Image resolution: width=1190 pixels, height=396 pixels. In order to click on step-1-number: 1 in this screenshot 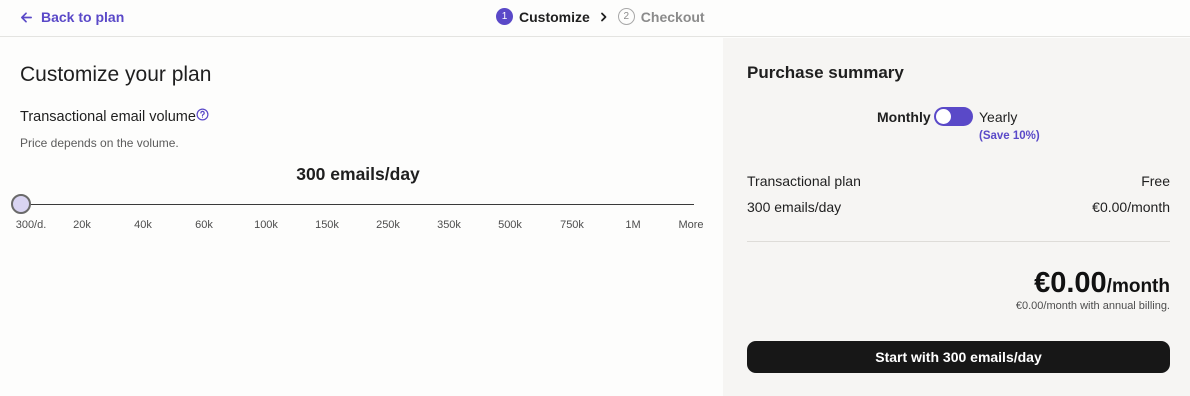, I will do `click(504, 16)`.